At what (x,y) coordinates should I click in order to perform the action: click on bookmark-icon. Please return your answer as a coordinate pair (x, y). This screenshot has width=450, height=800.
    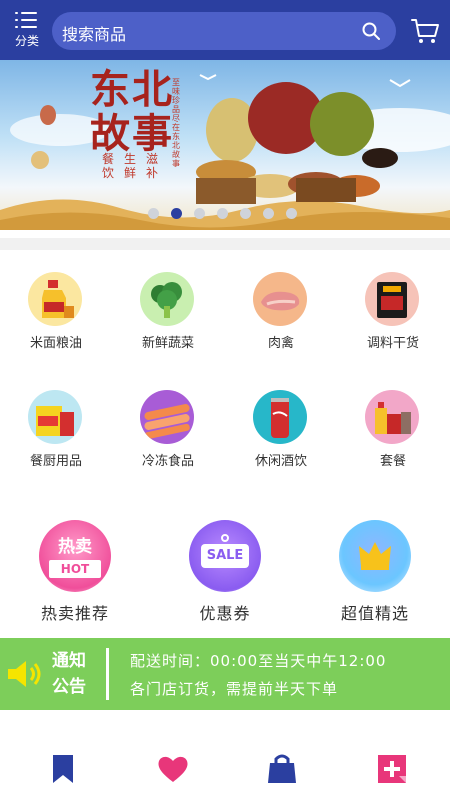
    Looking at the image, I should click on (63, 769).